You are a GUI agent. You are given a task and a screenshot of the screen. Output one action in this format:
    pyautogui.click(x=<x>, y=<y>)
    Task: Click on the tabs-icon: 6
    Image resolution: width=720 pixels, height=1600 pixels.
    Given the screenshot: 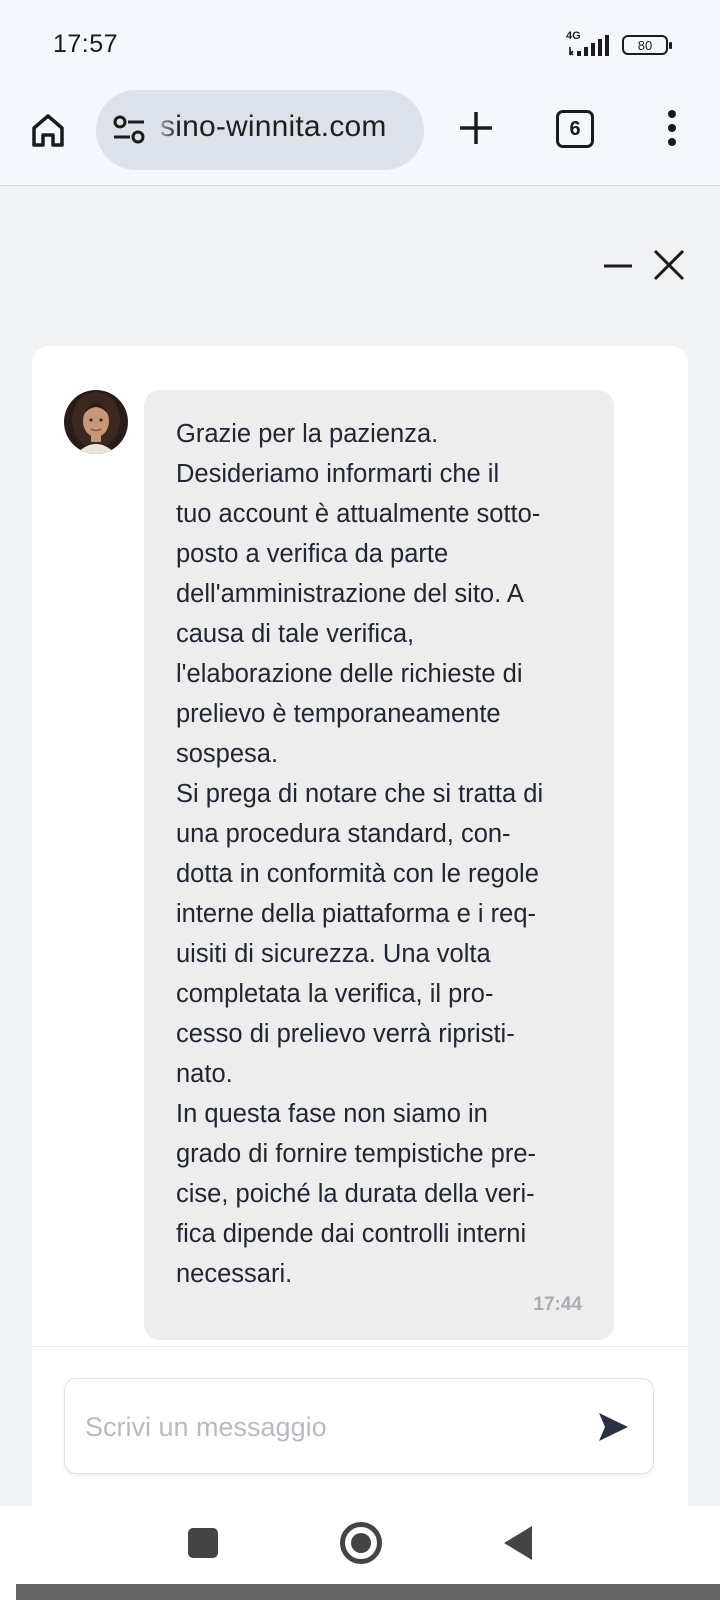 What is the action you would take?
    pyautogui.click(x=575, y=129)
    